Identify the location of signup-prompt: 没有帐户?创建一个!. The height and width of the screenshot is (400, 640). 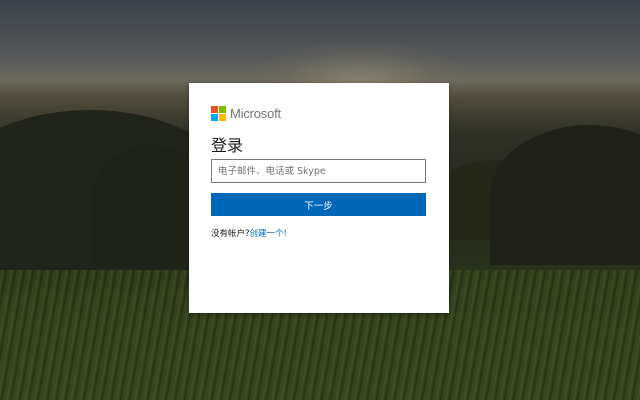
(249, 233).